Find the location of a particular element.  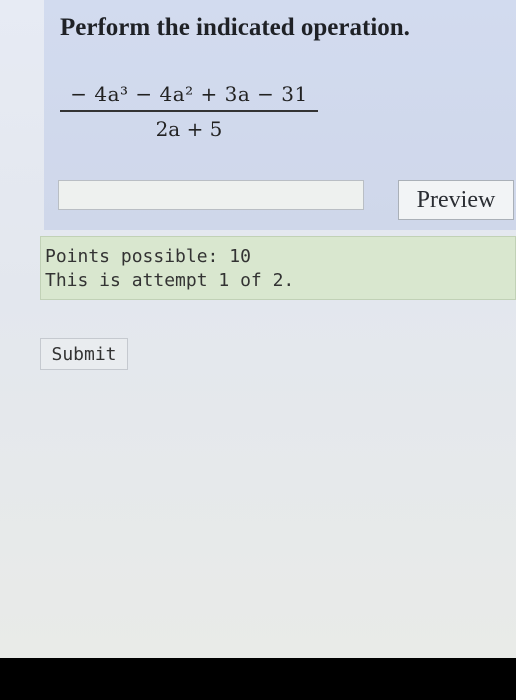

fraction-denominator: 2a + 5 is located at coordinates (189, 129).